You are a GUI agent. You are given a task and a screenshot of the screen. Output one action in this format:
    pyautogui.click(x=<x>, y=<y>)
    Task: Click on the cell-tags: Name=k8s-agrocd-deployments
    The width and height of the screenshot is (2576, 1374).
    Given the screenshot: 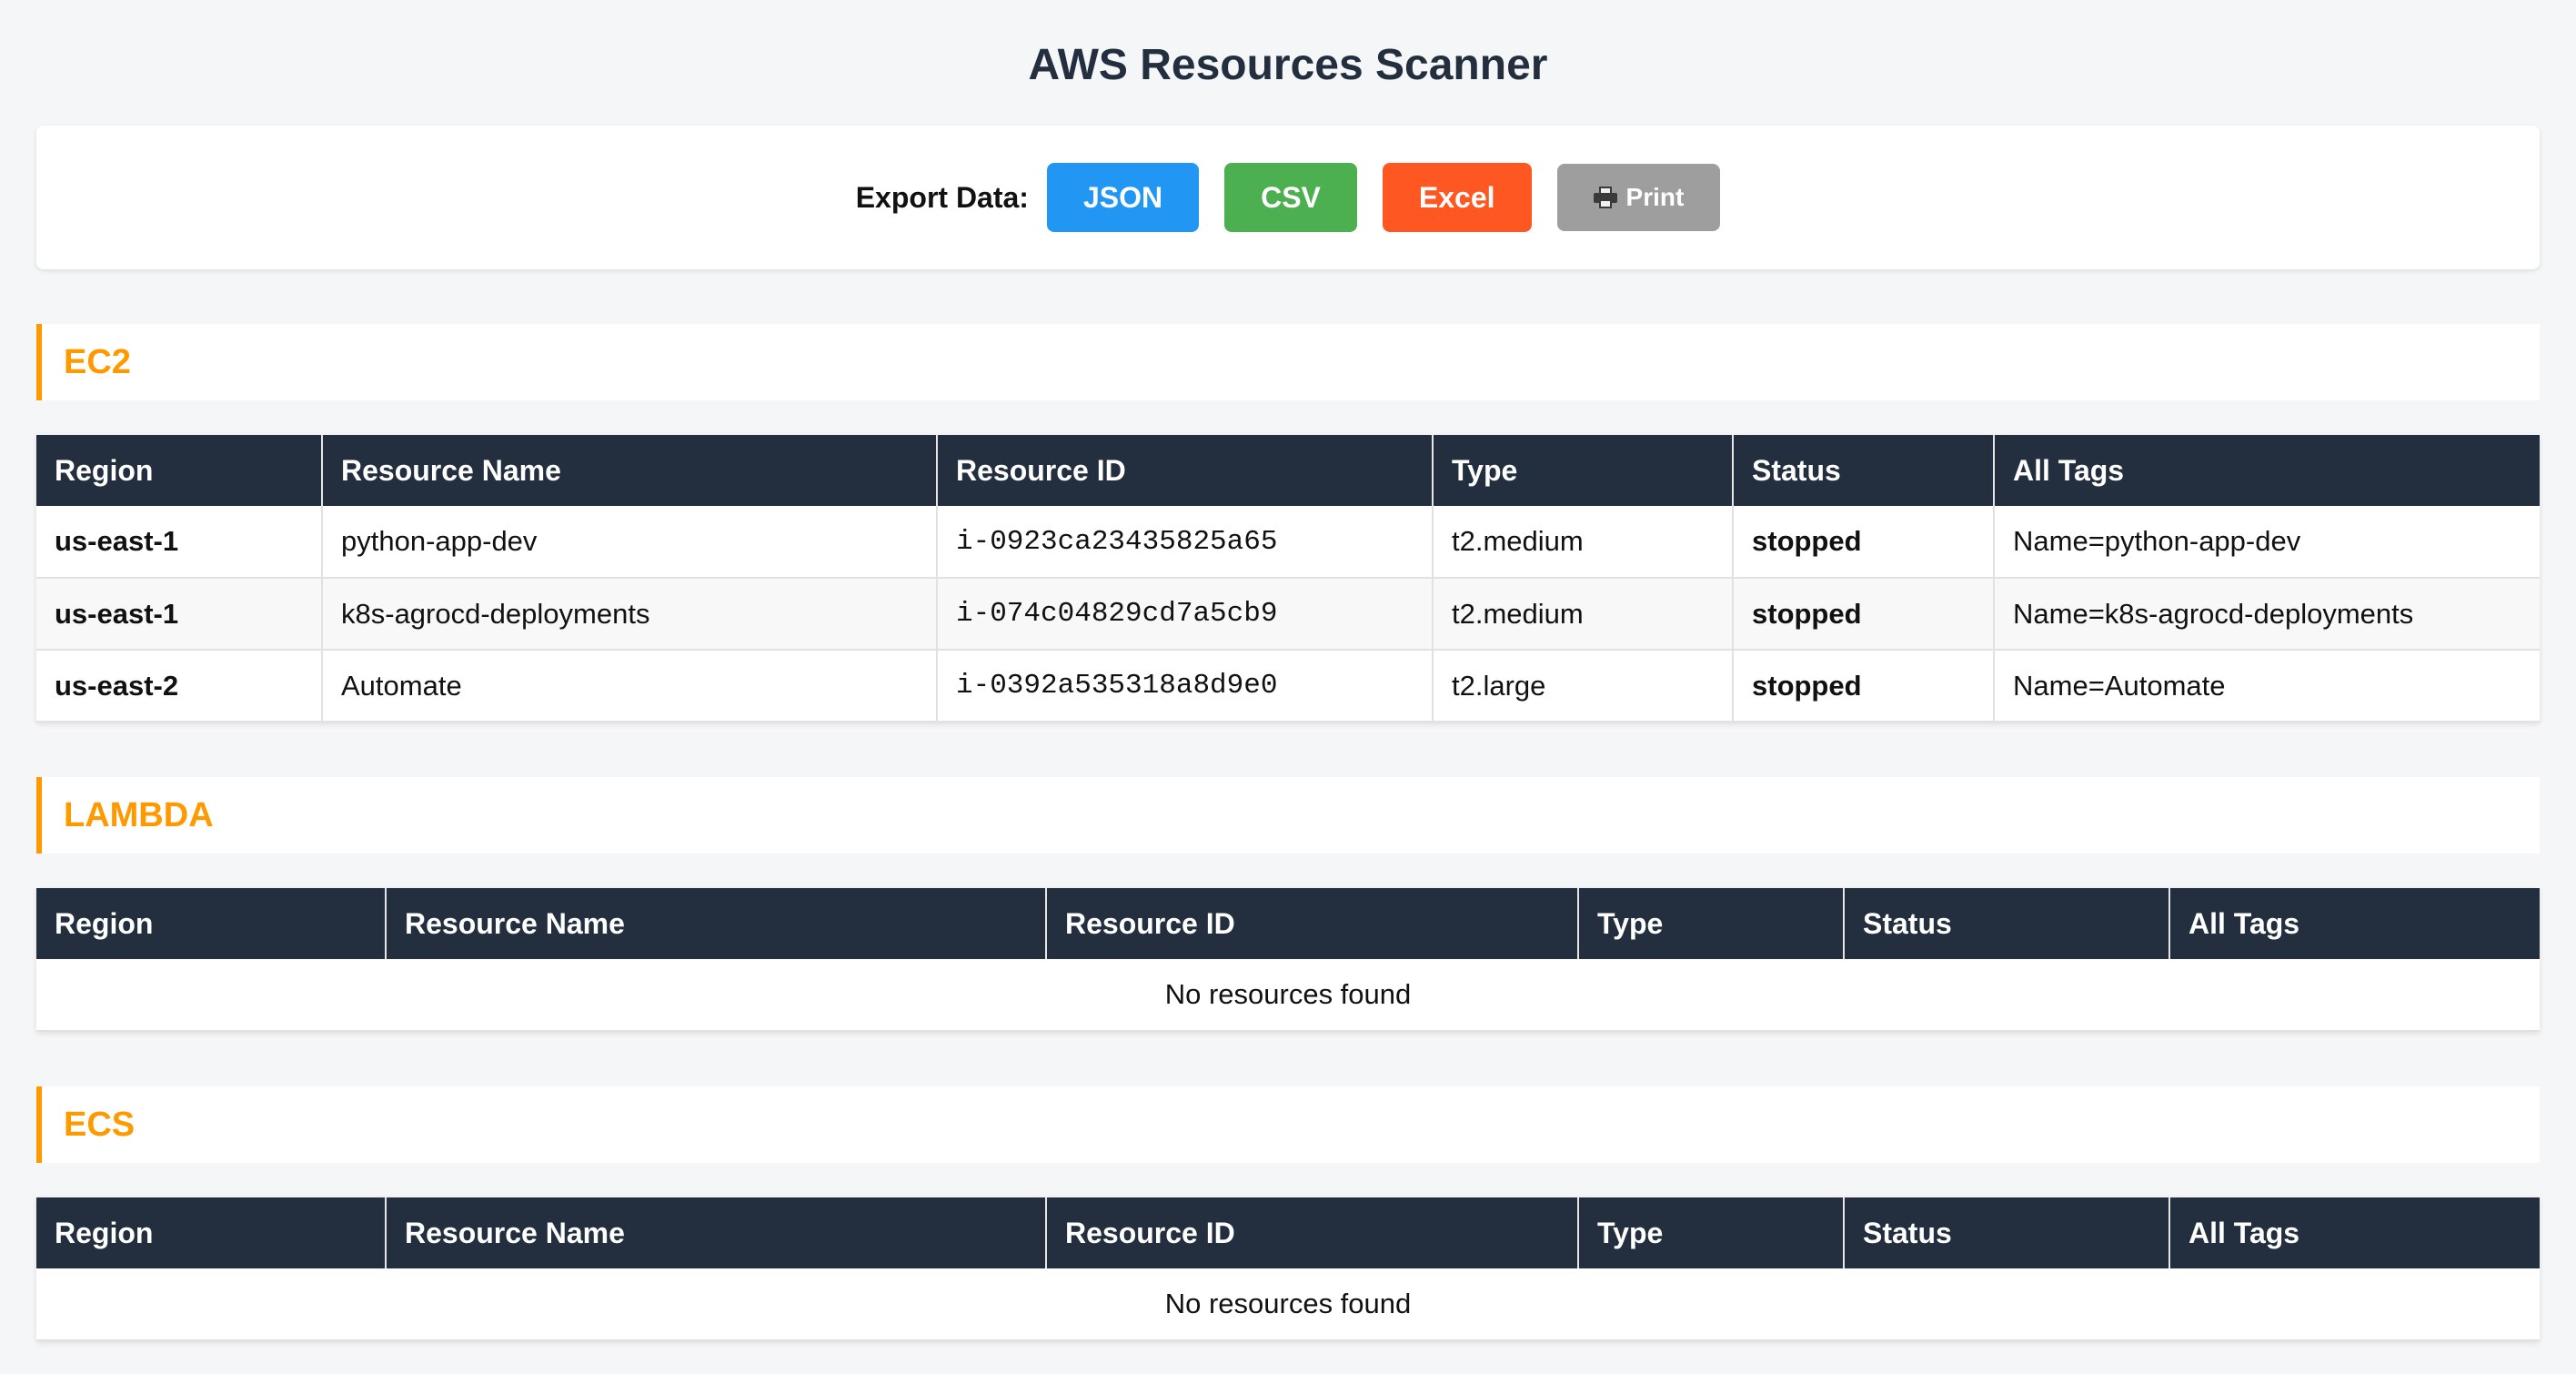 What is the action you would take?
    pyautogui.click(x=2267, y=614)
    